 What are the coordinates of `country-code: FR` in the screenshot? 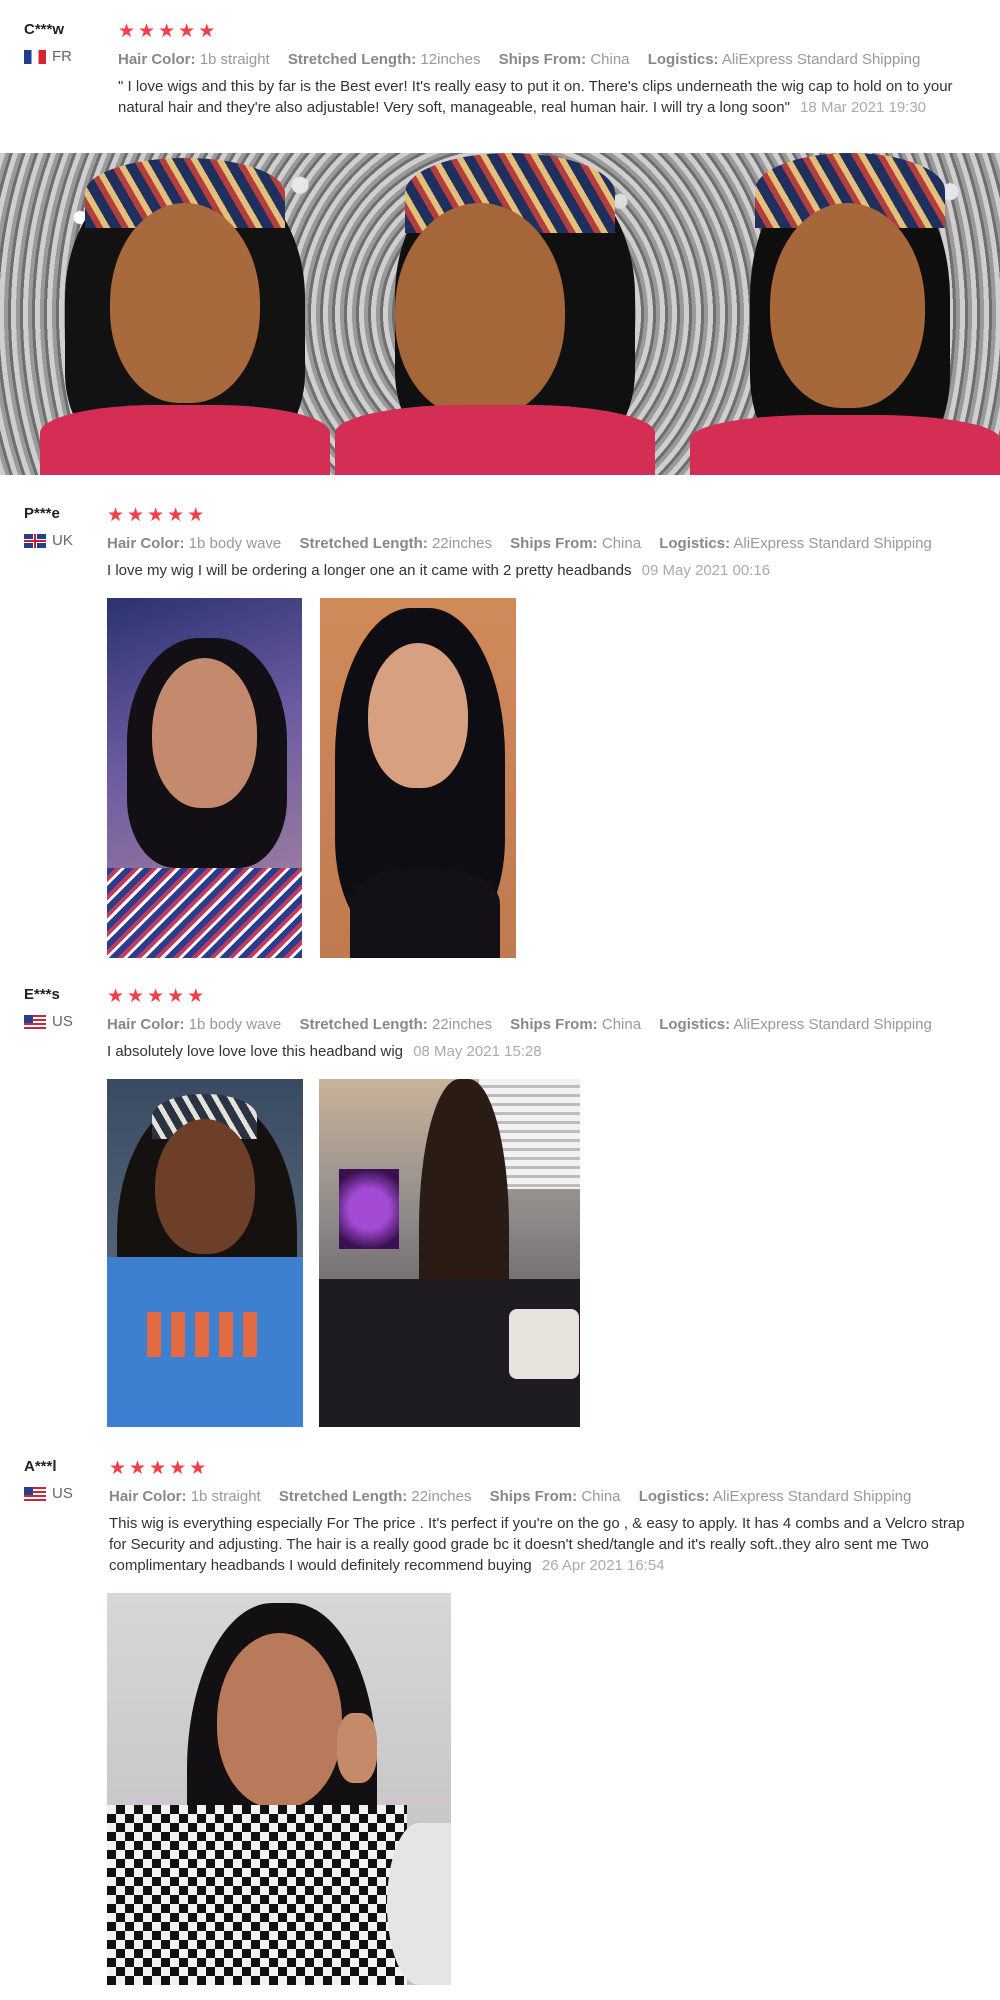 It's located at (62, 56).